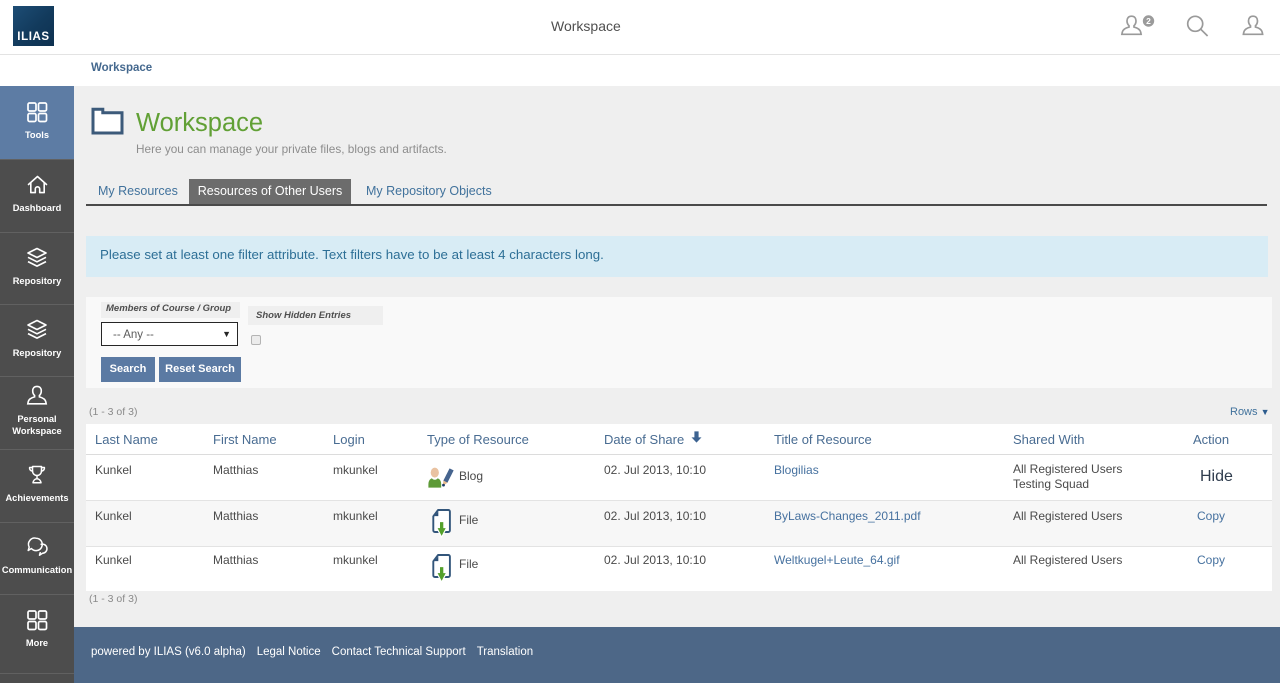  I want to click on svg-text: 2, so click(1148, 21).